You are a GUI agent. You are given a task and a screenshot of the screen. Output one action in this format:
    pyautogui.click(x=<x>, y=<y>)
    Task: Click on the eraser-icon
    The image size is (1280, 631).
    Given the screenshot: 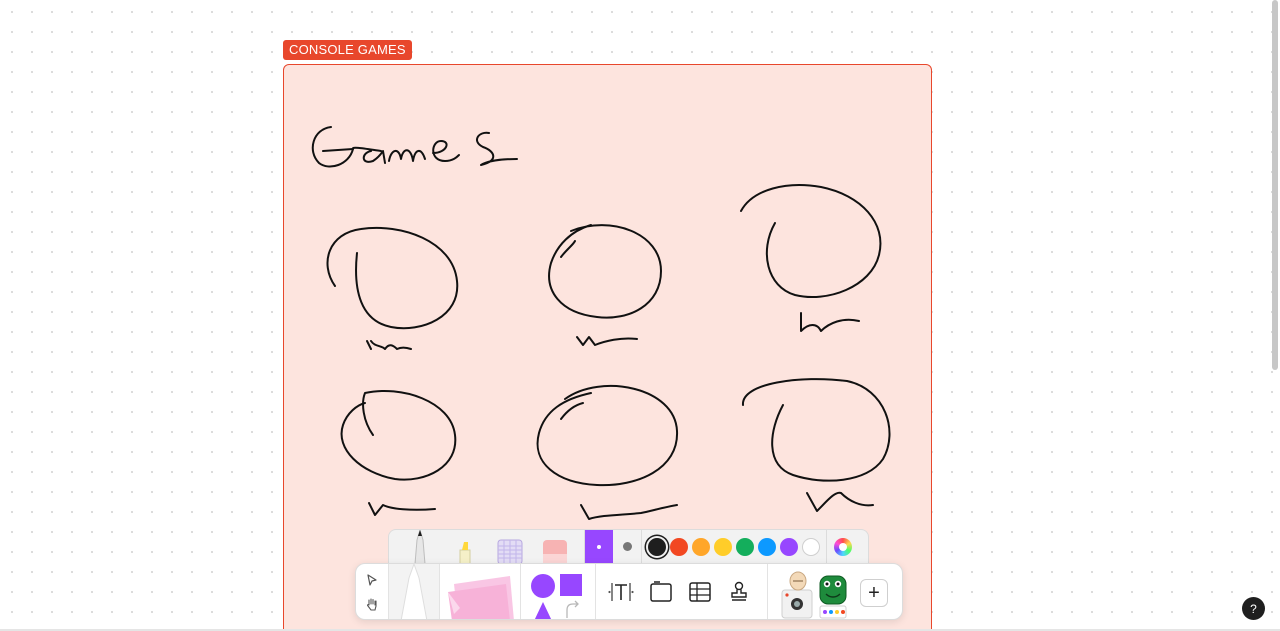 What is the action you would take?
    pyautogui.click(x=555, y=551)
    